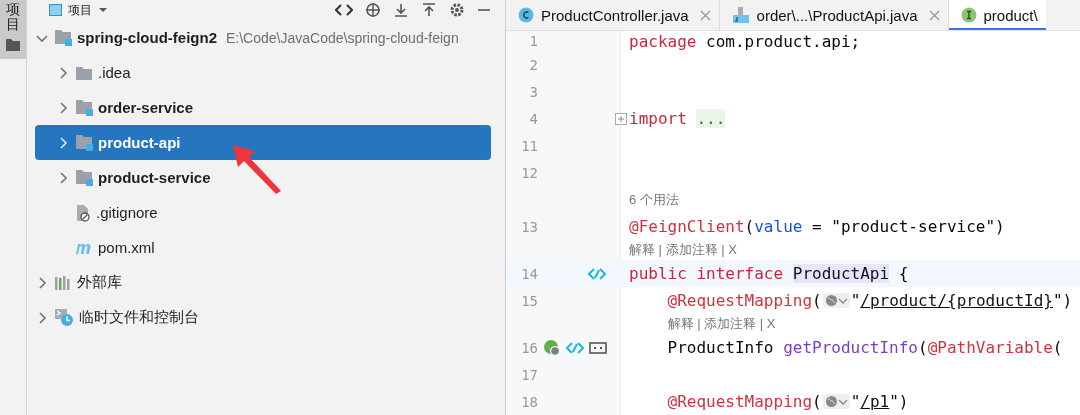 The image size is (1080, 415). Describe the element at coordinates (529, 401) in the screenshot. I see `line-number: 18` at that location.